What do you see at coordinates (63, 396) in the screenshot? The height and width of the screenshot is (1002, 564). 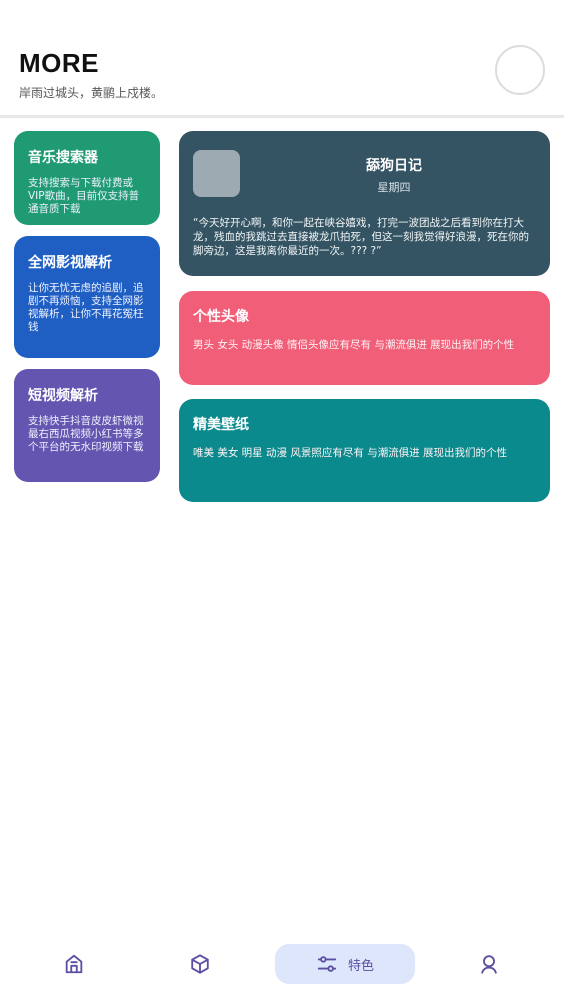 I see `card-title: 短视频解析` at bounding box center [63, 396].